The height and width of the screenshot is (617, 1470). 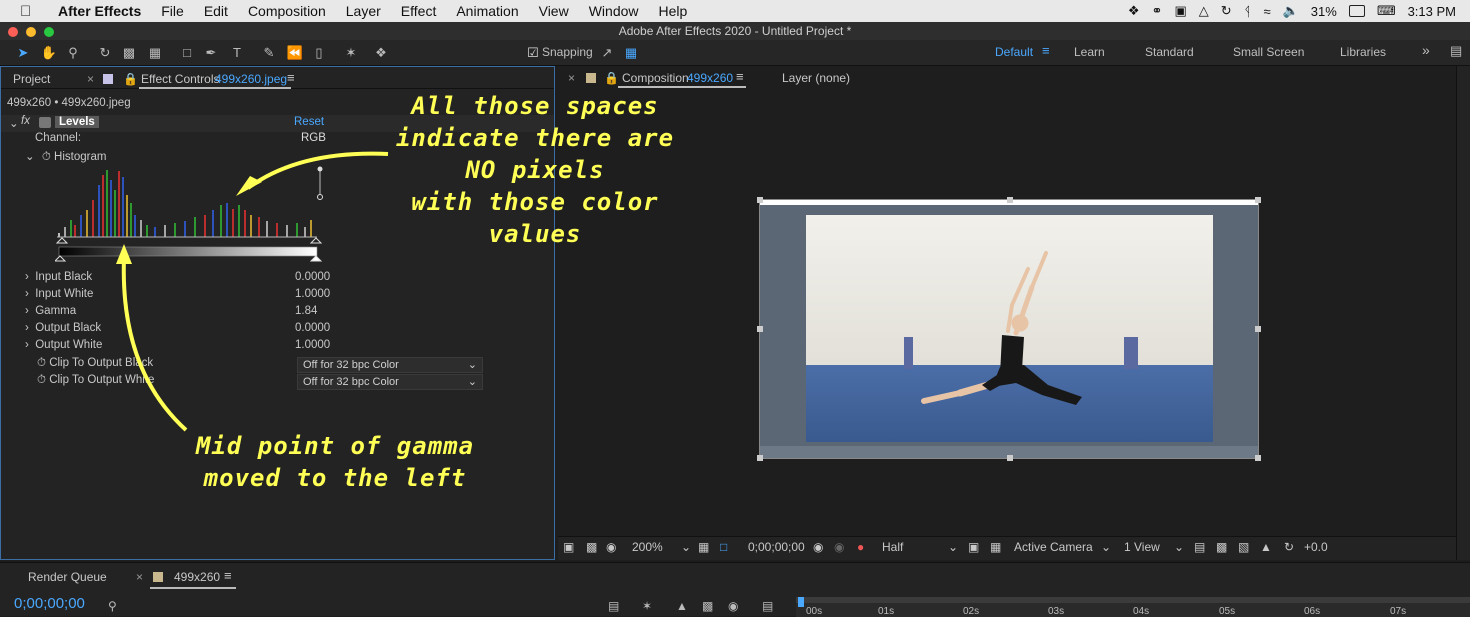 I want to click on arrow-to-histogram-gaps, so click(x=317, y=170).